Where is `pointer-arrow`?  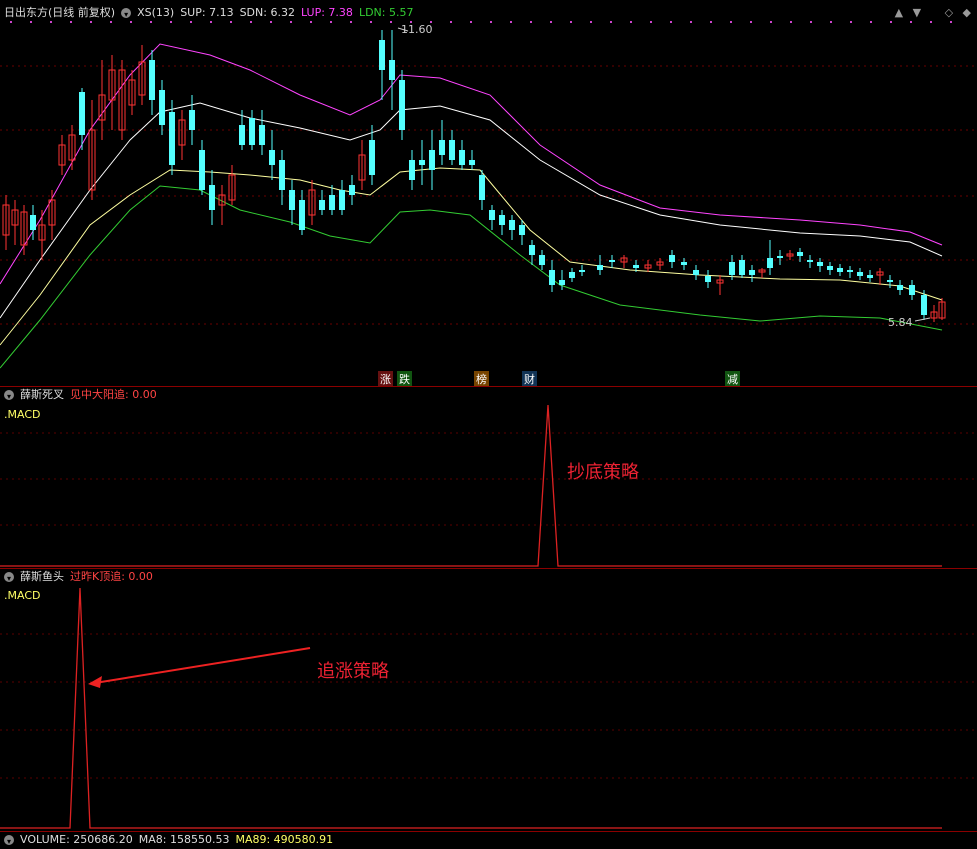
pointer-arrow is located at coordinates (202, 665).